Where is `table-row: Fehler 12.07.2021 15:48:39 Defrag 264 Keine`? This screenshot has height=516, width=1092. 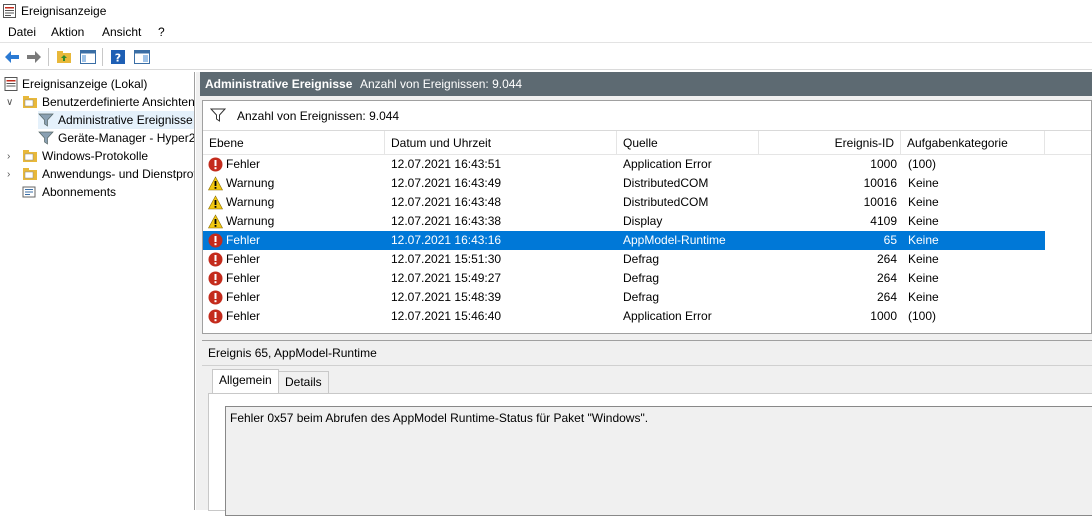 table-row: Fehler 12.07.2021 15:48:39 Defrag 264 Keine is located at coordinates (624, 297).